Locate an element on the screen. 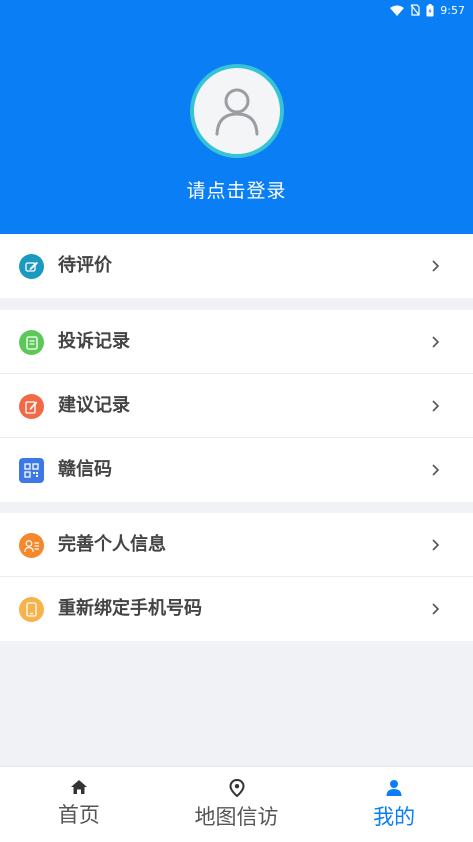 Image resolution: width=473 pixels, height=842 pixels. tab-label: 我的 is located at coordinates (394, 817).